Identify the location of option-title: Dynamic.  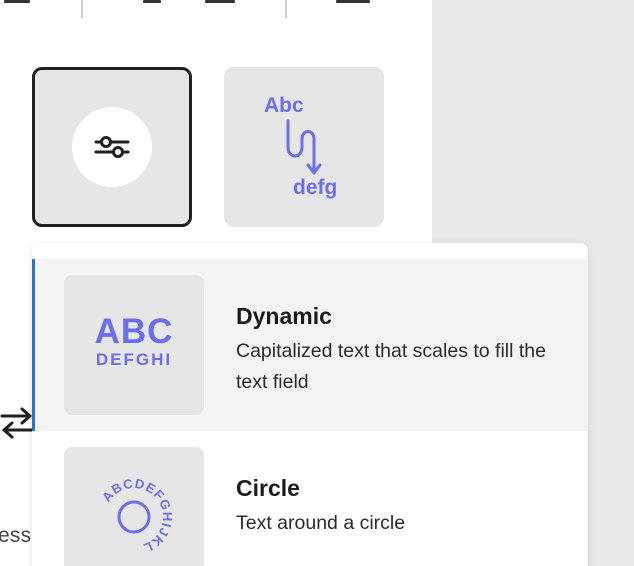
(284, 316).